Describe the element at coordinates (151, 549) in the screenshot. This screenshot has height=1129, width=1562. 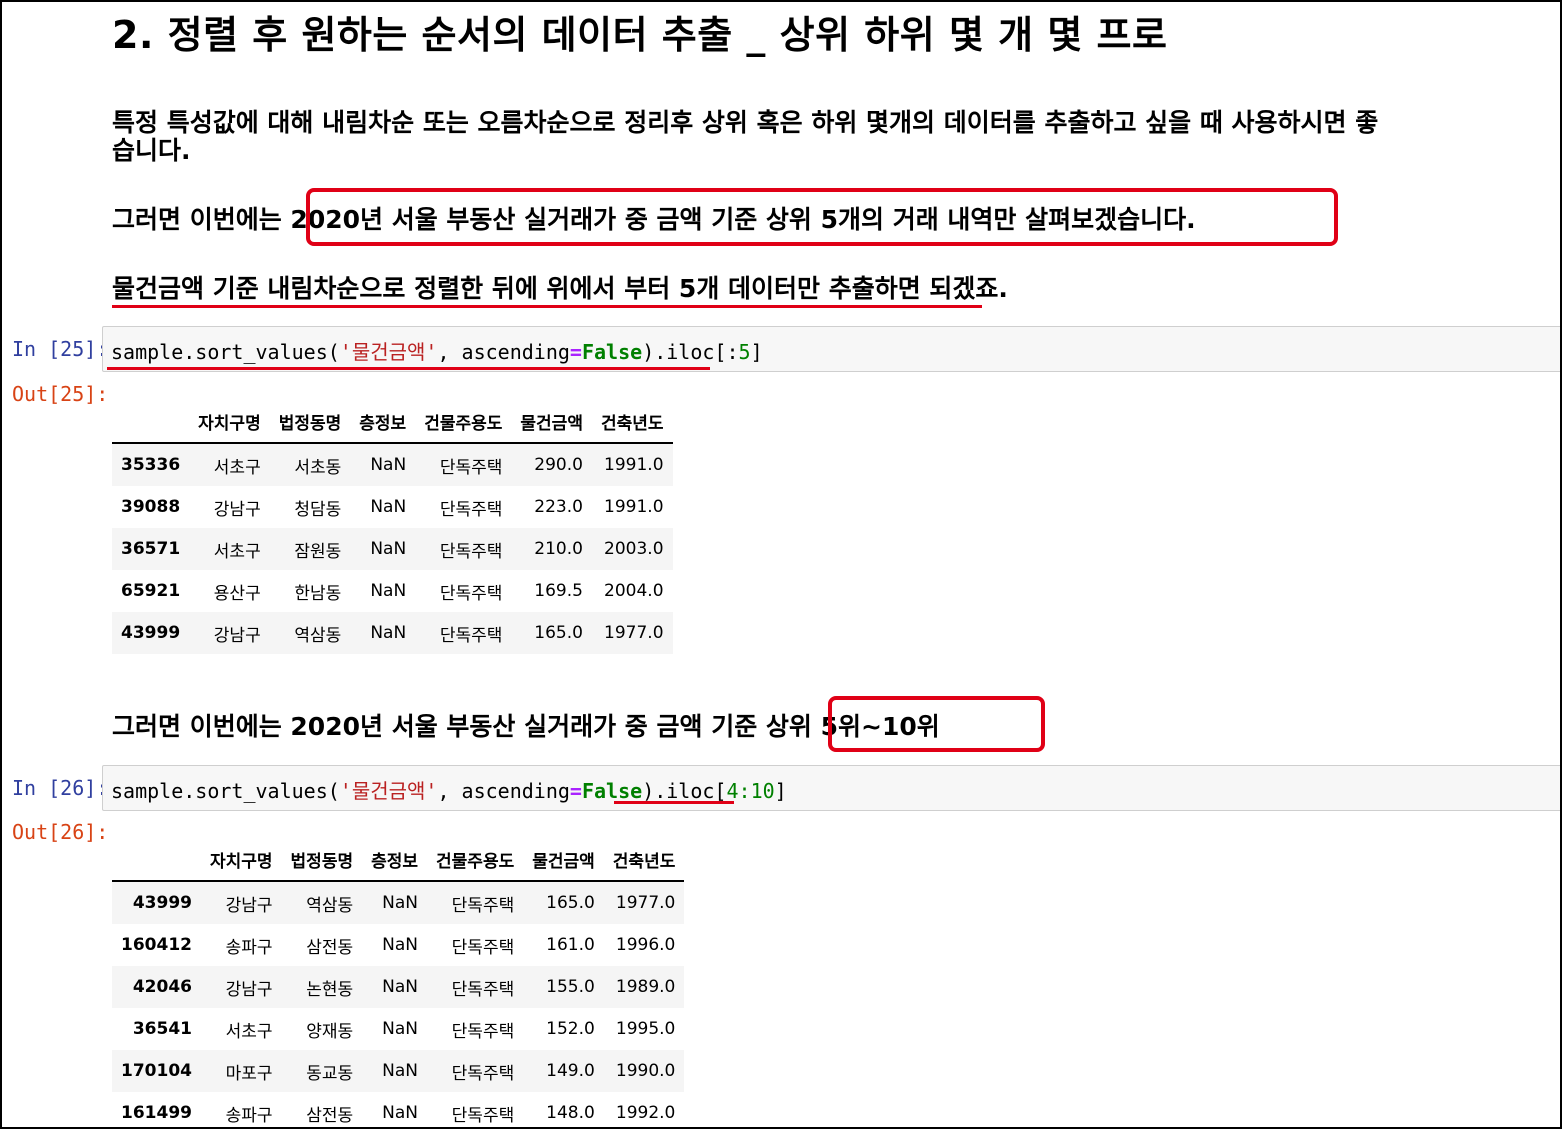
I see `row-index: 36571` at that location.